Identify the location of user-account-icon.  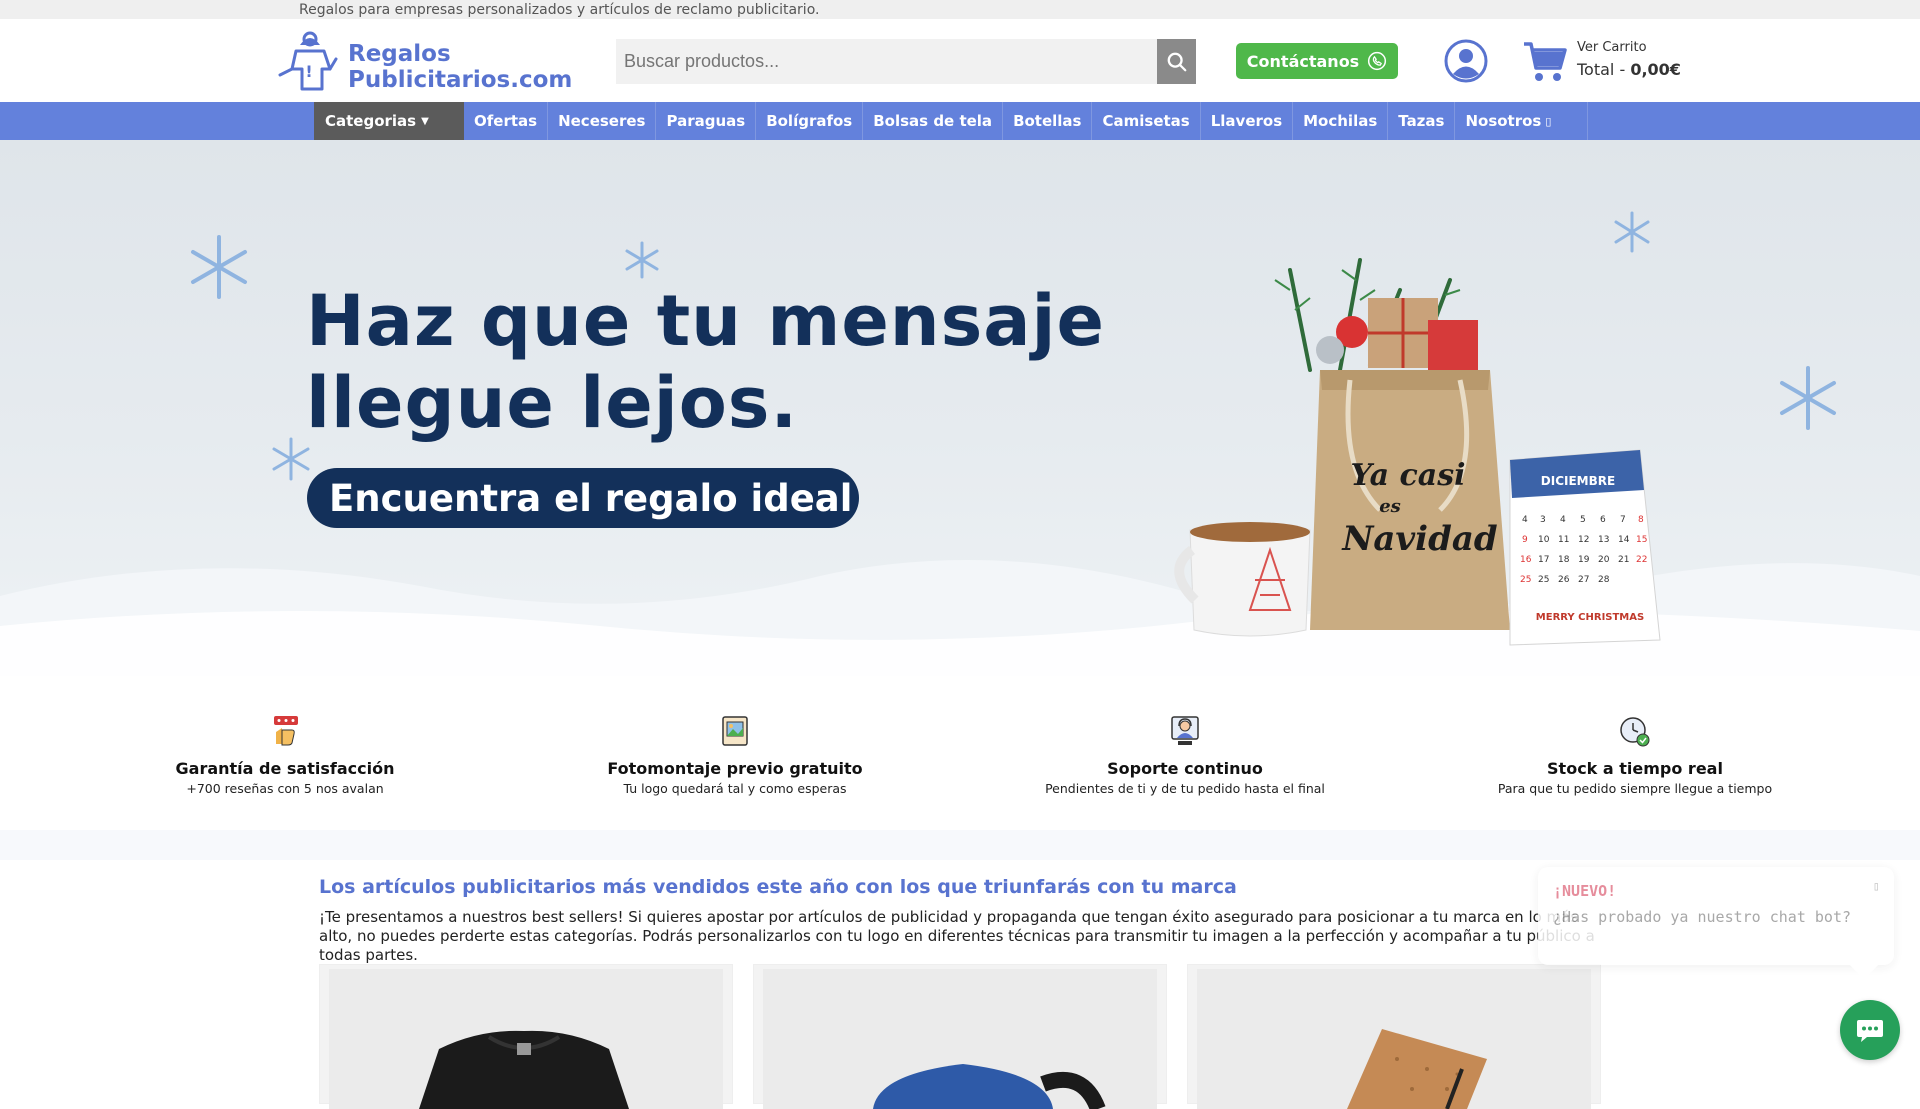
(1466, 61).